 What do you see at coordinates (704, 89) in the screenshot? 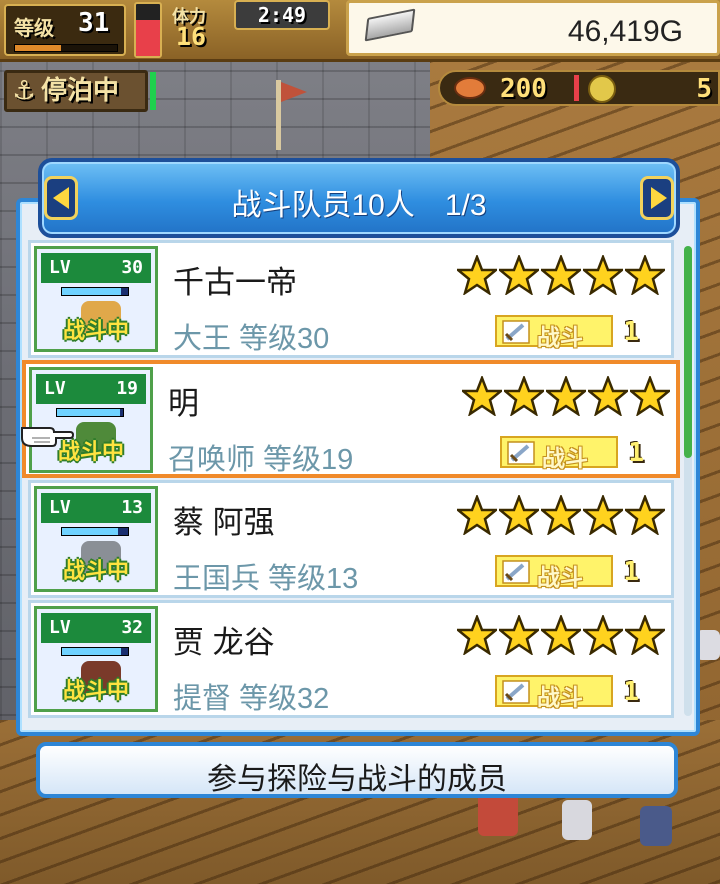
I see `medal-value: 5` at bounding box center [704, 89].